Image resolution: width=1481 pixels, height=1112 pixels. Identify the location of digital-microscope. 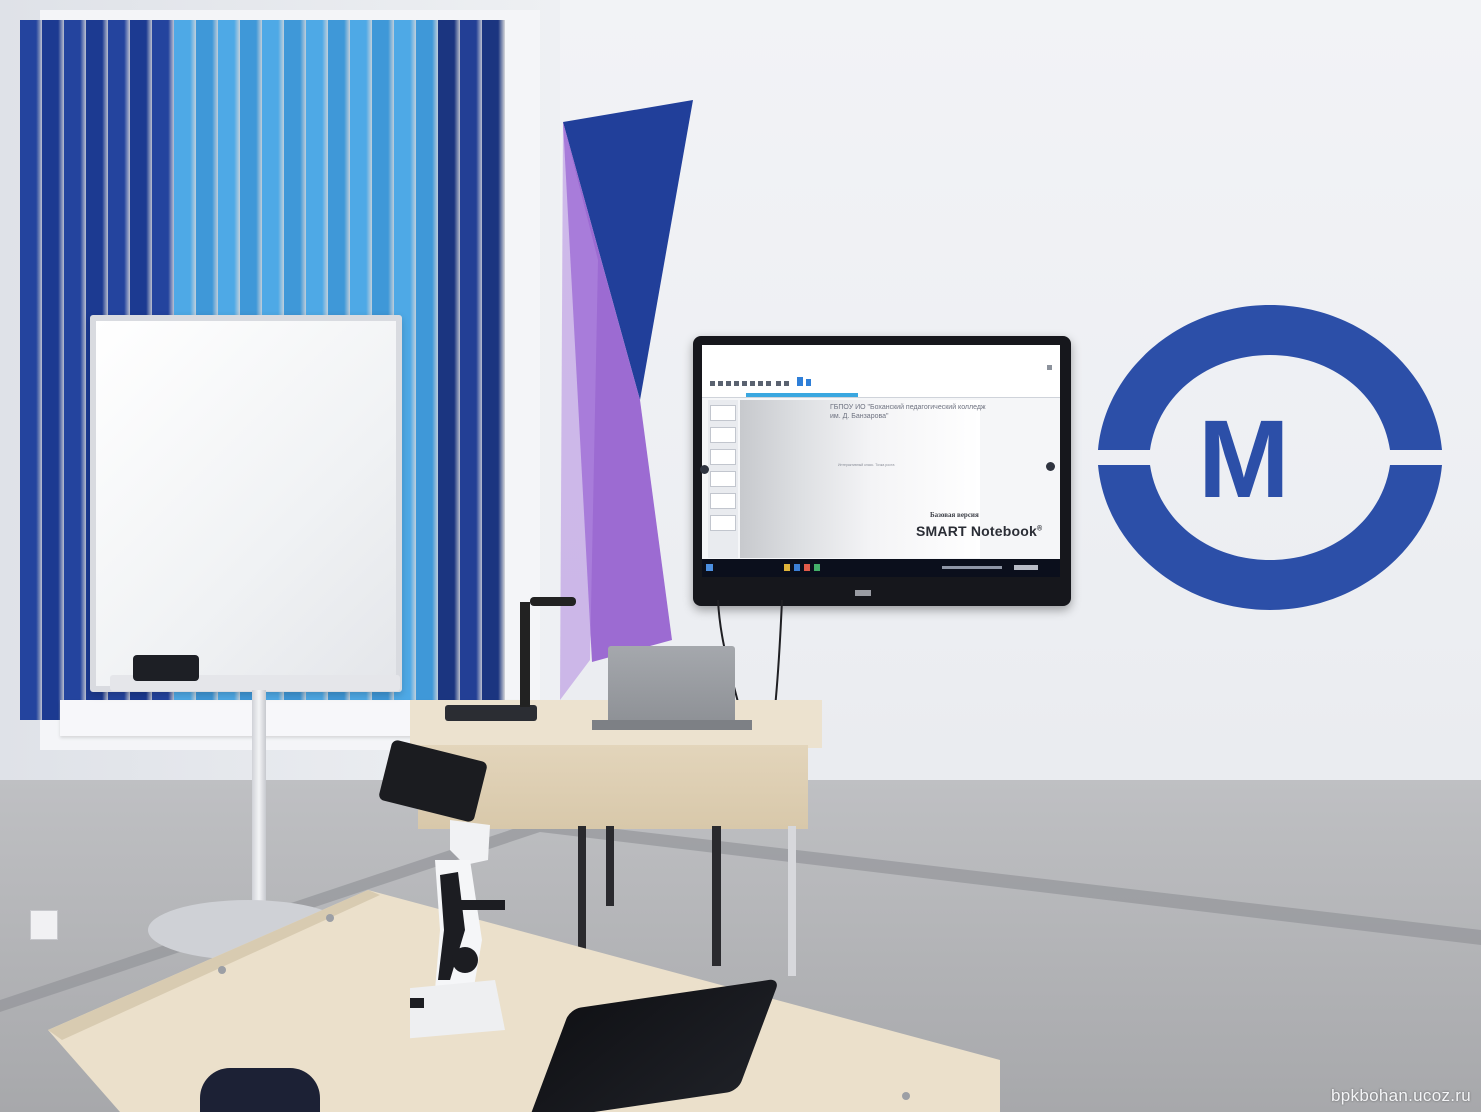
(457, 929).